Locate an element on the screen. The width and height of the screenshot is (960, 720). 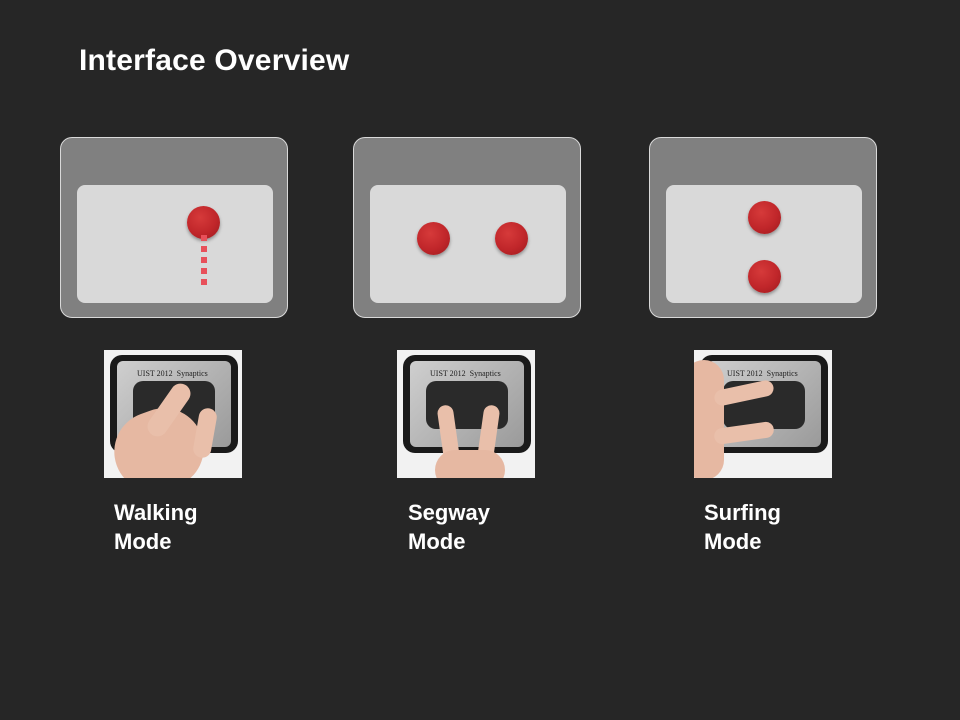
touch-point-left is located at coordinates (433, 238).